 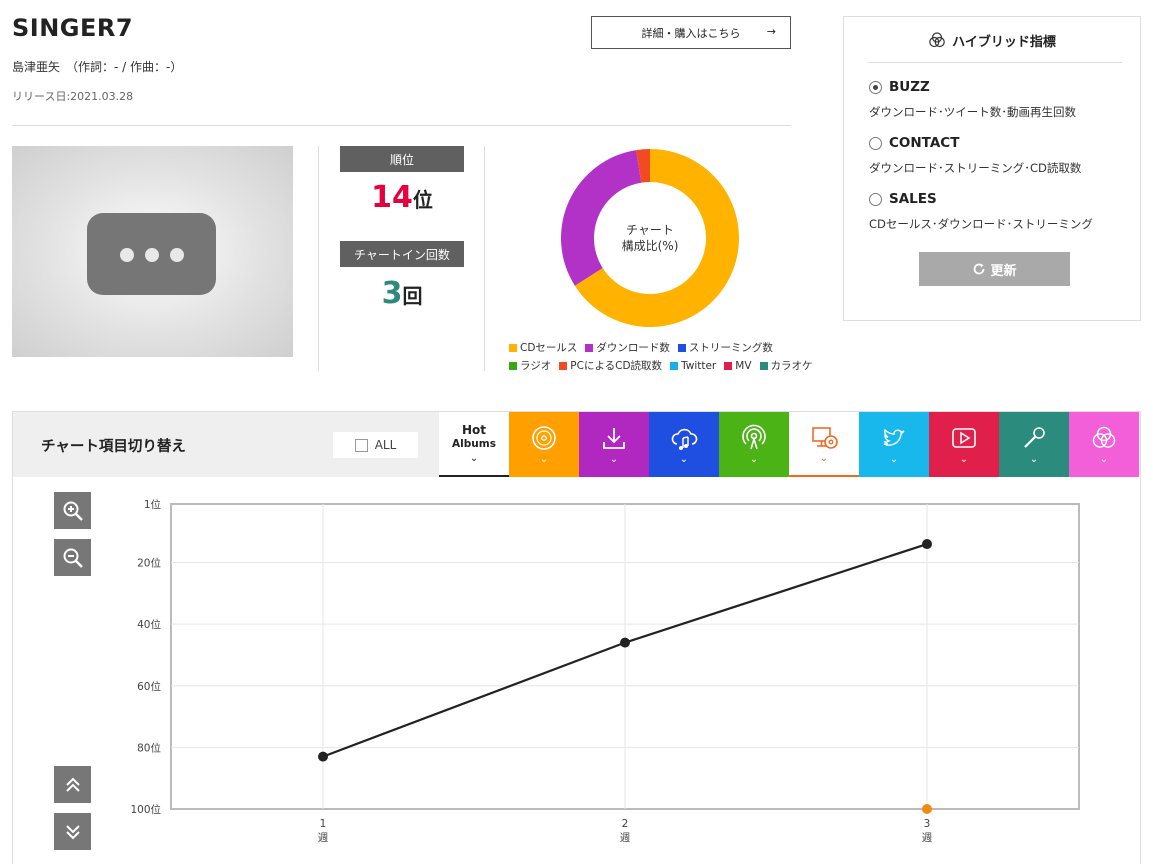 I want to click on cd-icon, so click(x=544, y=438).